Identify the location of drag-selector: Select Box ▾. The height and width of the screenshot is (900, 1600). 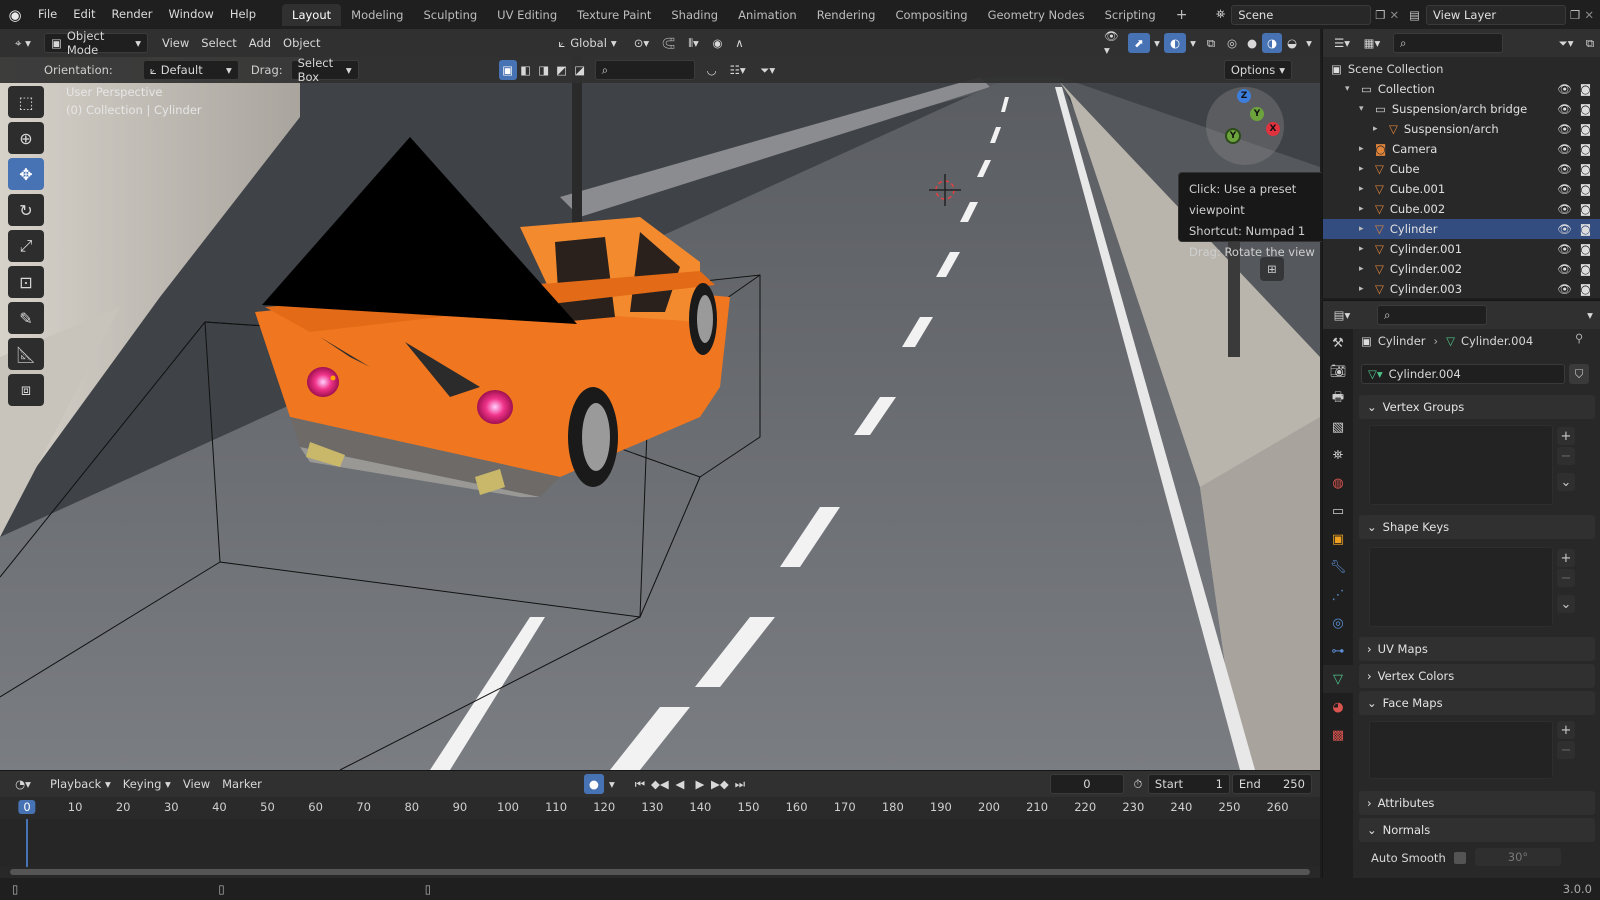
(324, 70).